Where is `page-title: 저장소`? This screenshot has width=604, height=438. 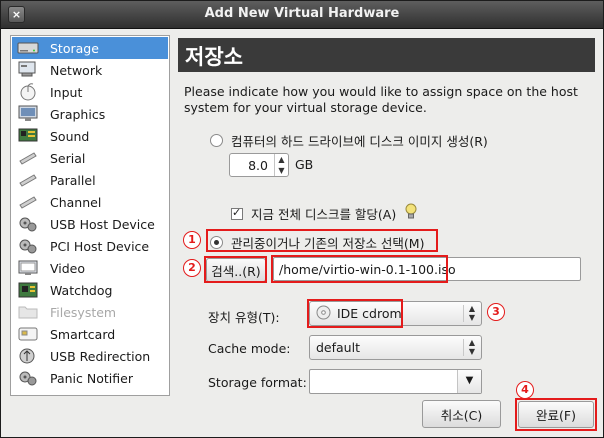 page-title: 저장소 is located at coordinates (214, 57).